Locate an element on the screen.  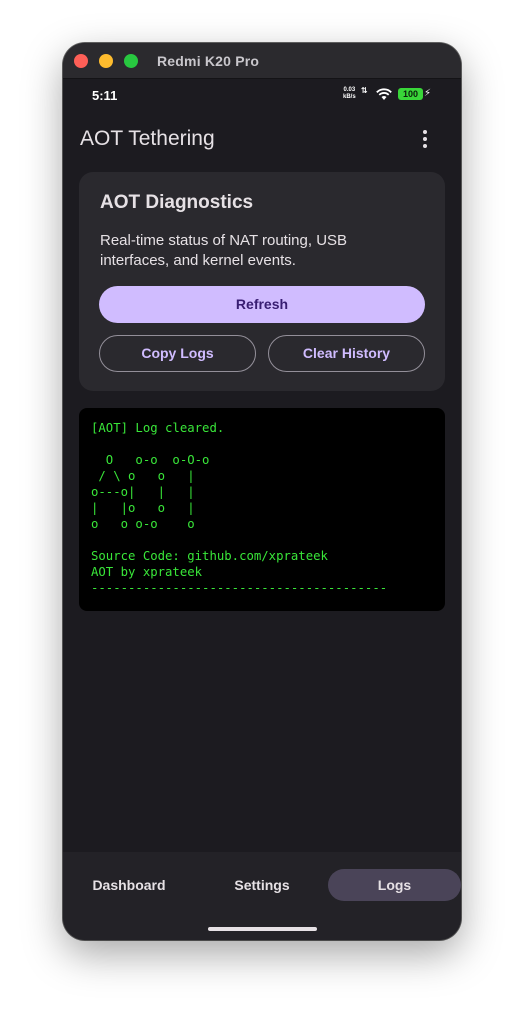
transfer-arrows-icon: ⇅ is located at coordinates (364, 90).